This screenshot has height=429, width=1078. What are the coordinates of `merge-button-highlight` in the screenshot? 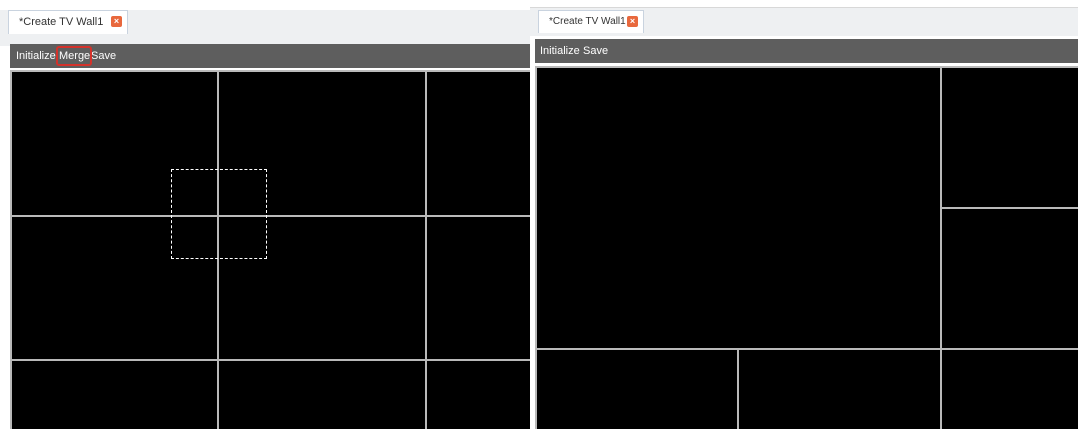 It's located at (74, 56).